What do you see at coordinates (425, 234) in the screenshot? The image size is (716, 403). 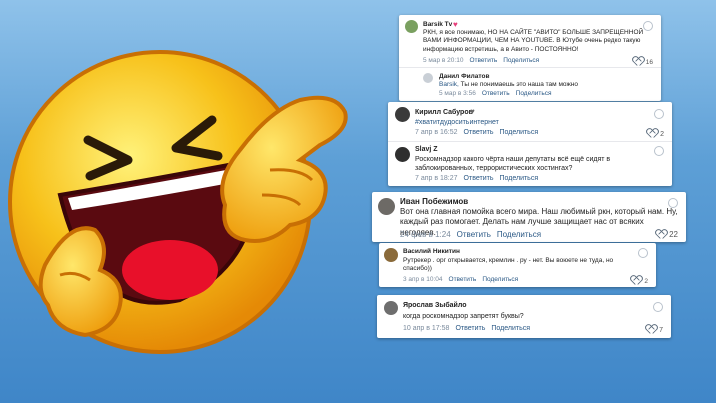 I see `comment-date: 24 фев в 1:24` at bounding box center [425, 234].